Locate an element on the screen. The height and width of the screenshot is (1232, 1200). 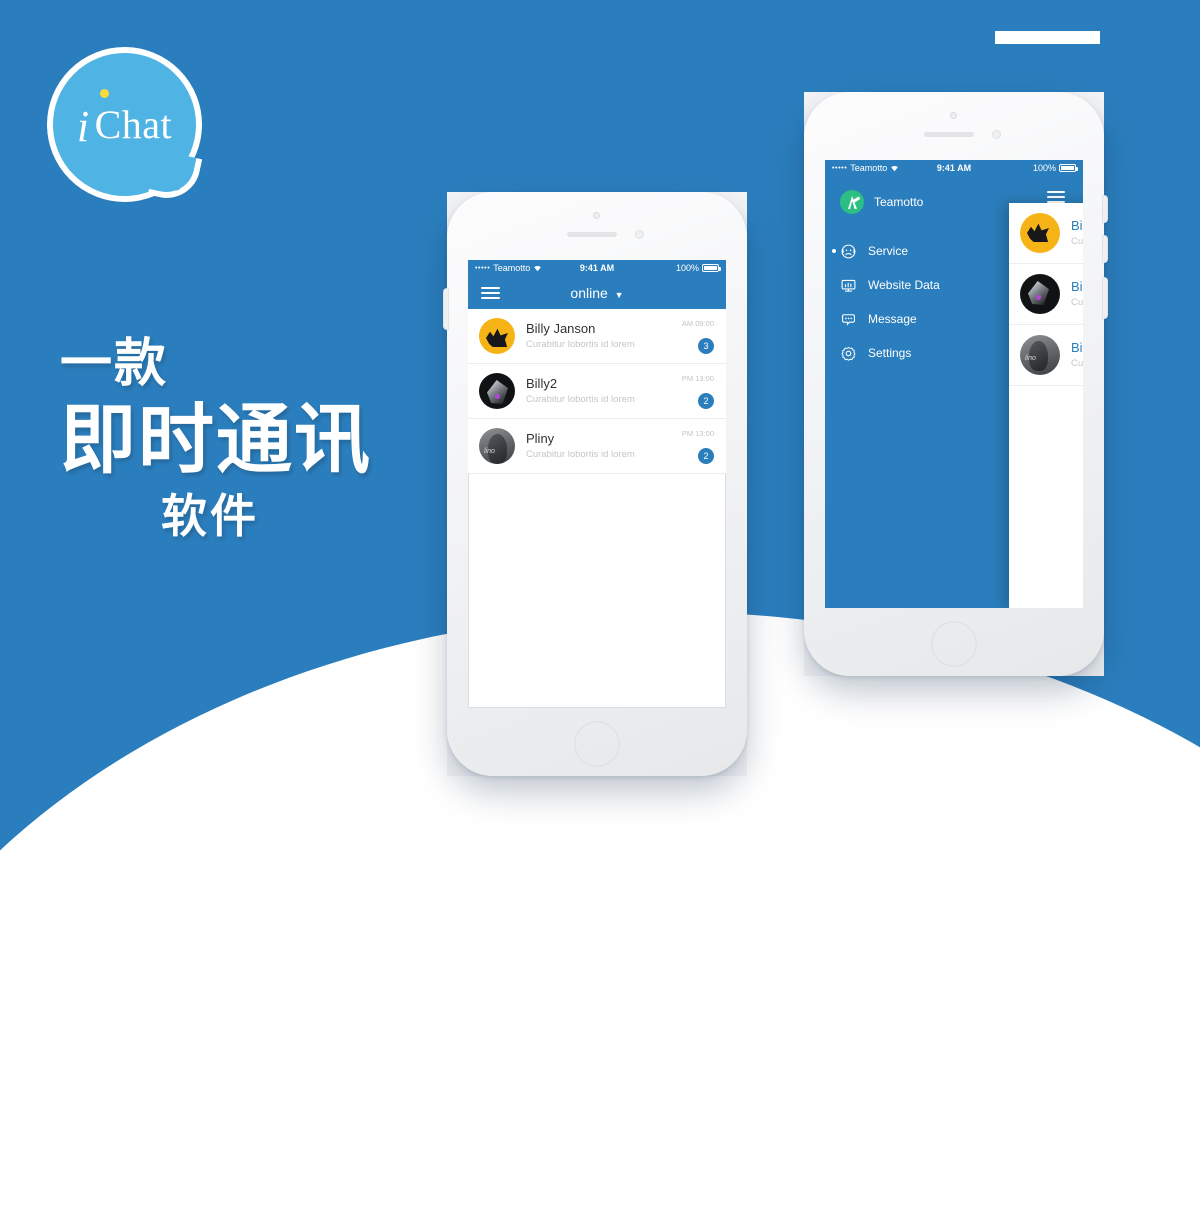
list-item-text: Pliny Curabitur lobortis id lorem is located at coordinates (604, 446).